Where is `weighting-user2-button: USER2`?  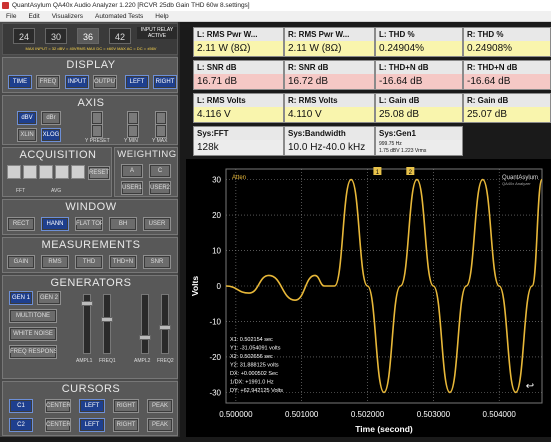 weighting-user2-button: USER2 is located at coordinates (160, 188).